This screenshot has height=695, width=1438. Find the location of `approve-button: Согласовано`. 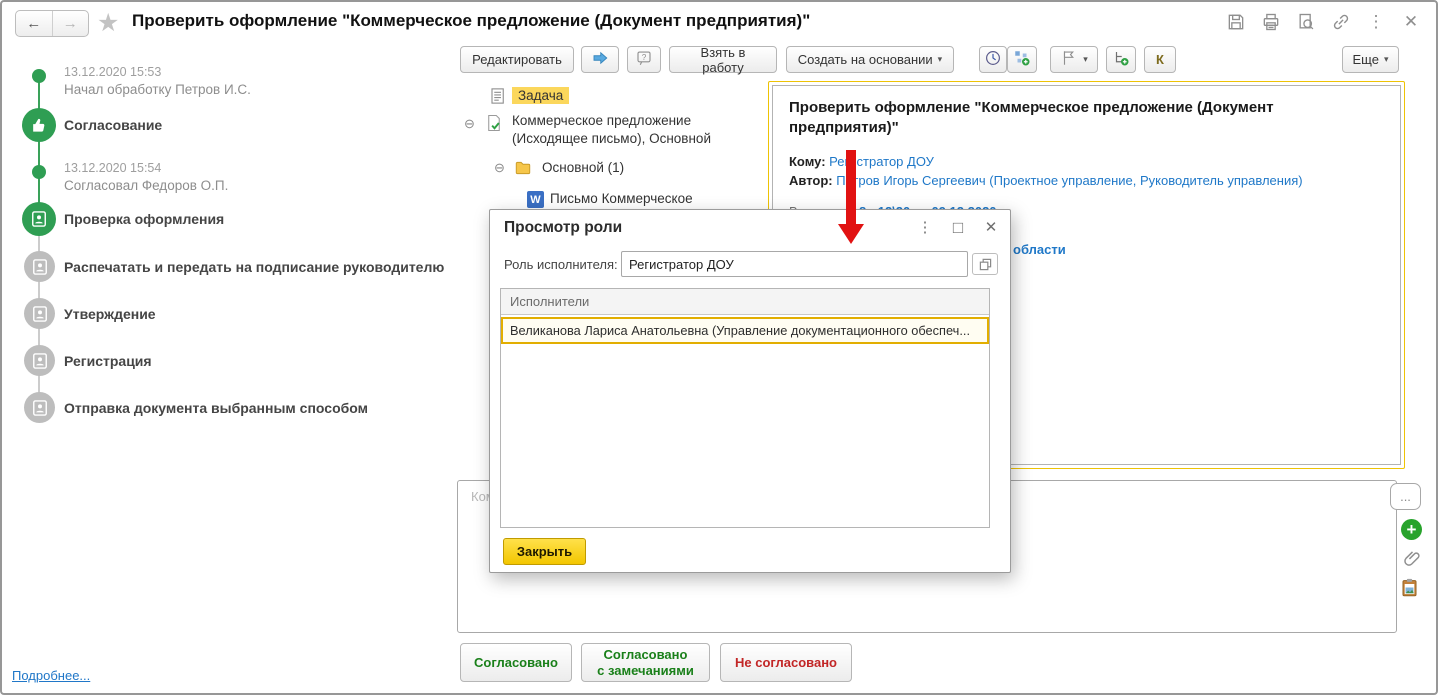

approve-button: Согласовано is located at coordinates (516, 662).